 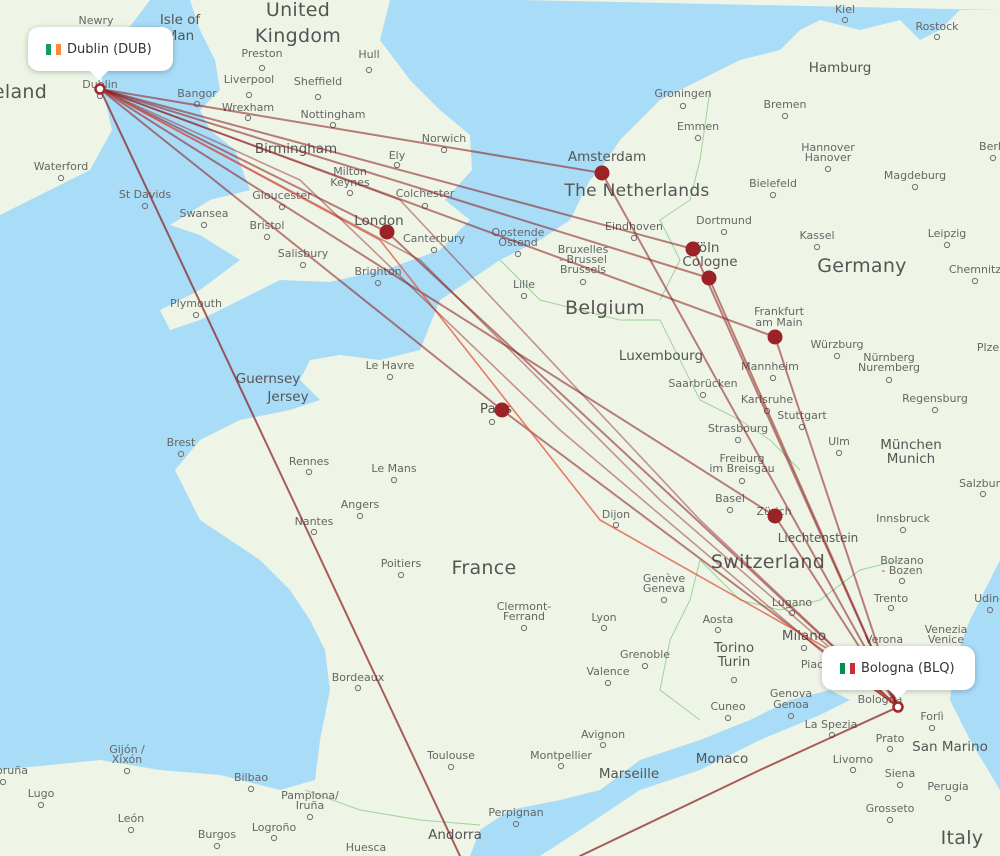 I want to click on label-le-mans: Le Mans, so click(x=393, y=468).